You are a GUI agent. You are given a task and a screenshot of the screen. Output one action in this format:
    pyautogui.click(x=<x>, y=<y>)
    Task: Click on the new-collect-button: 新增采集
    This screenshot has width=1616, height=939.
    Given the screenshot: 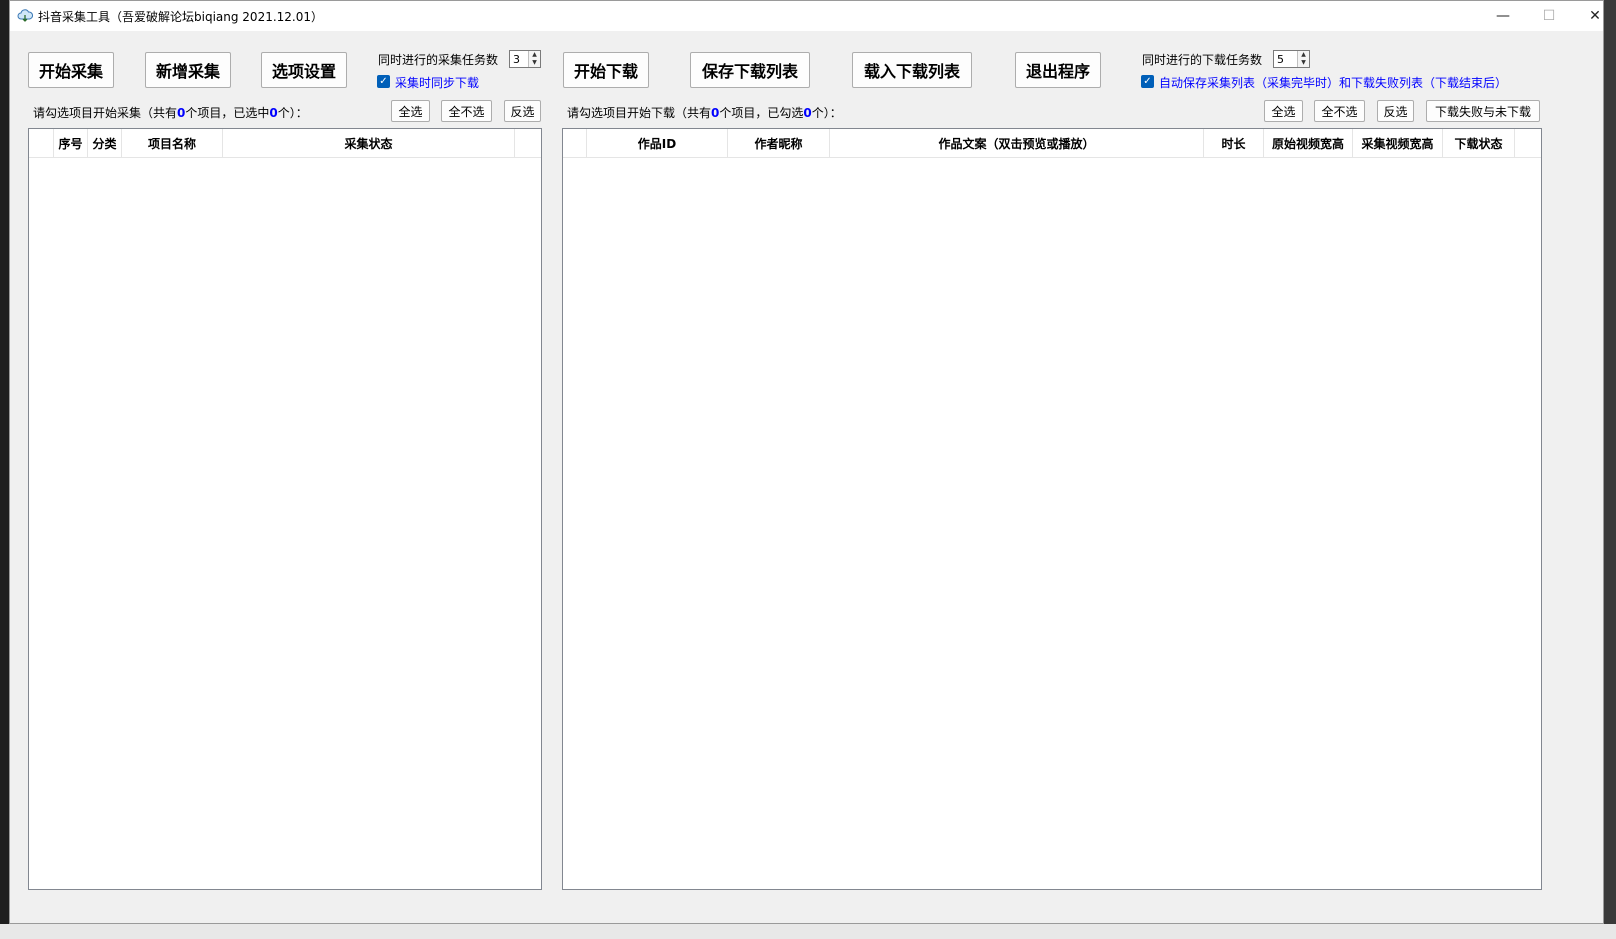 What is the action you would take?
    pyautogui.click(x=188, y=70)
    